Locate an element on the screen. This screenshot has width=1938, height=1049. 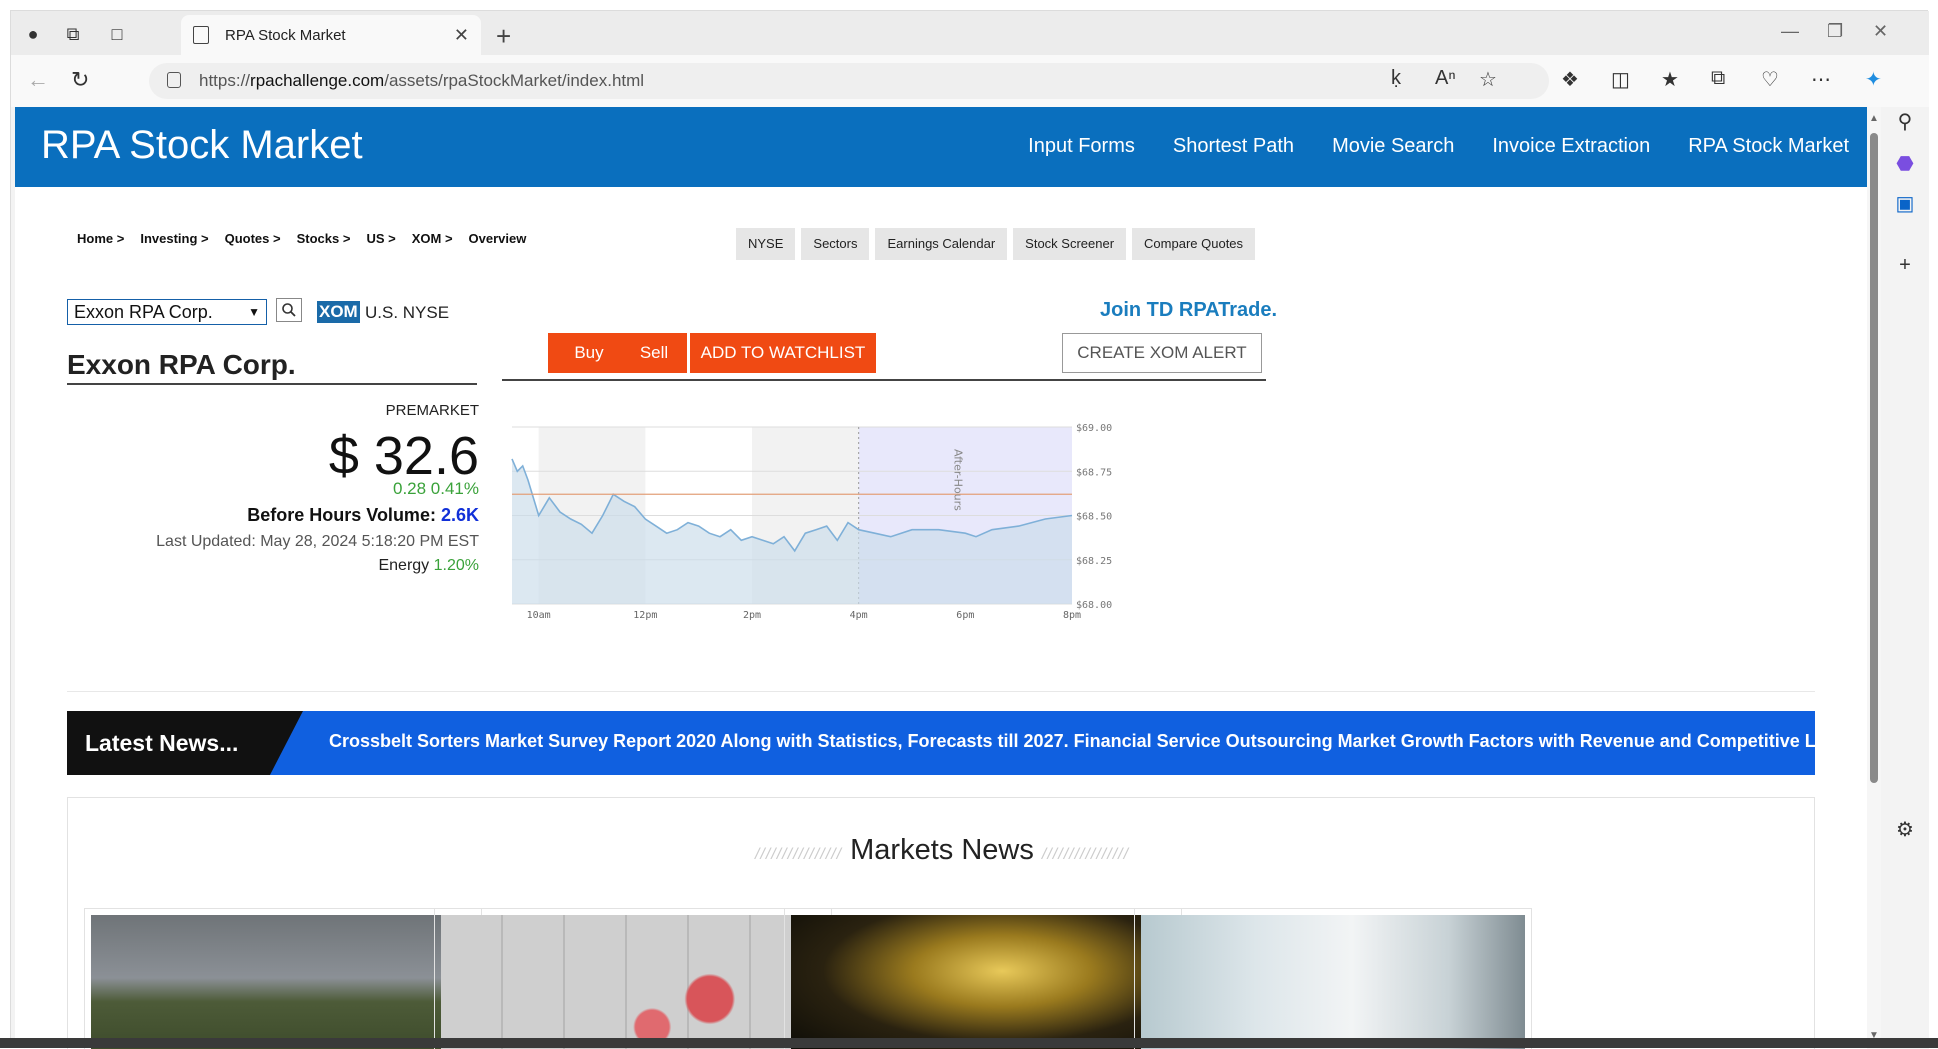
company-select: Exxon RPA Corp. ▼ is located at coordinates (167, 312).